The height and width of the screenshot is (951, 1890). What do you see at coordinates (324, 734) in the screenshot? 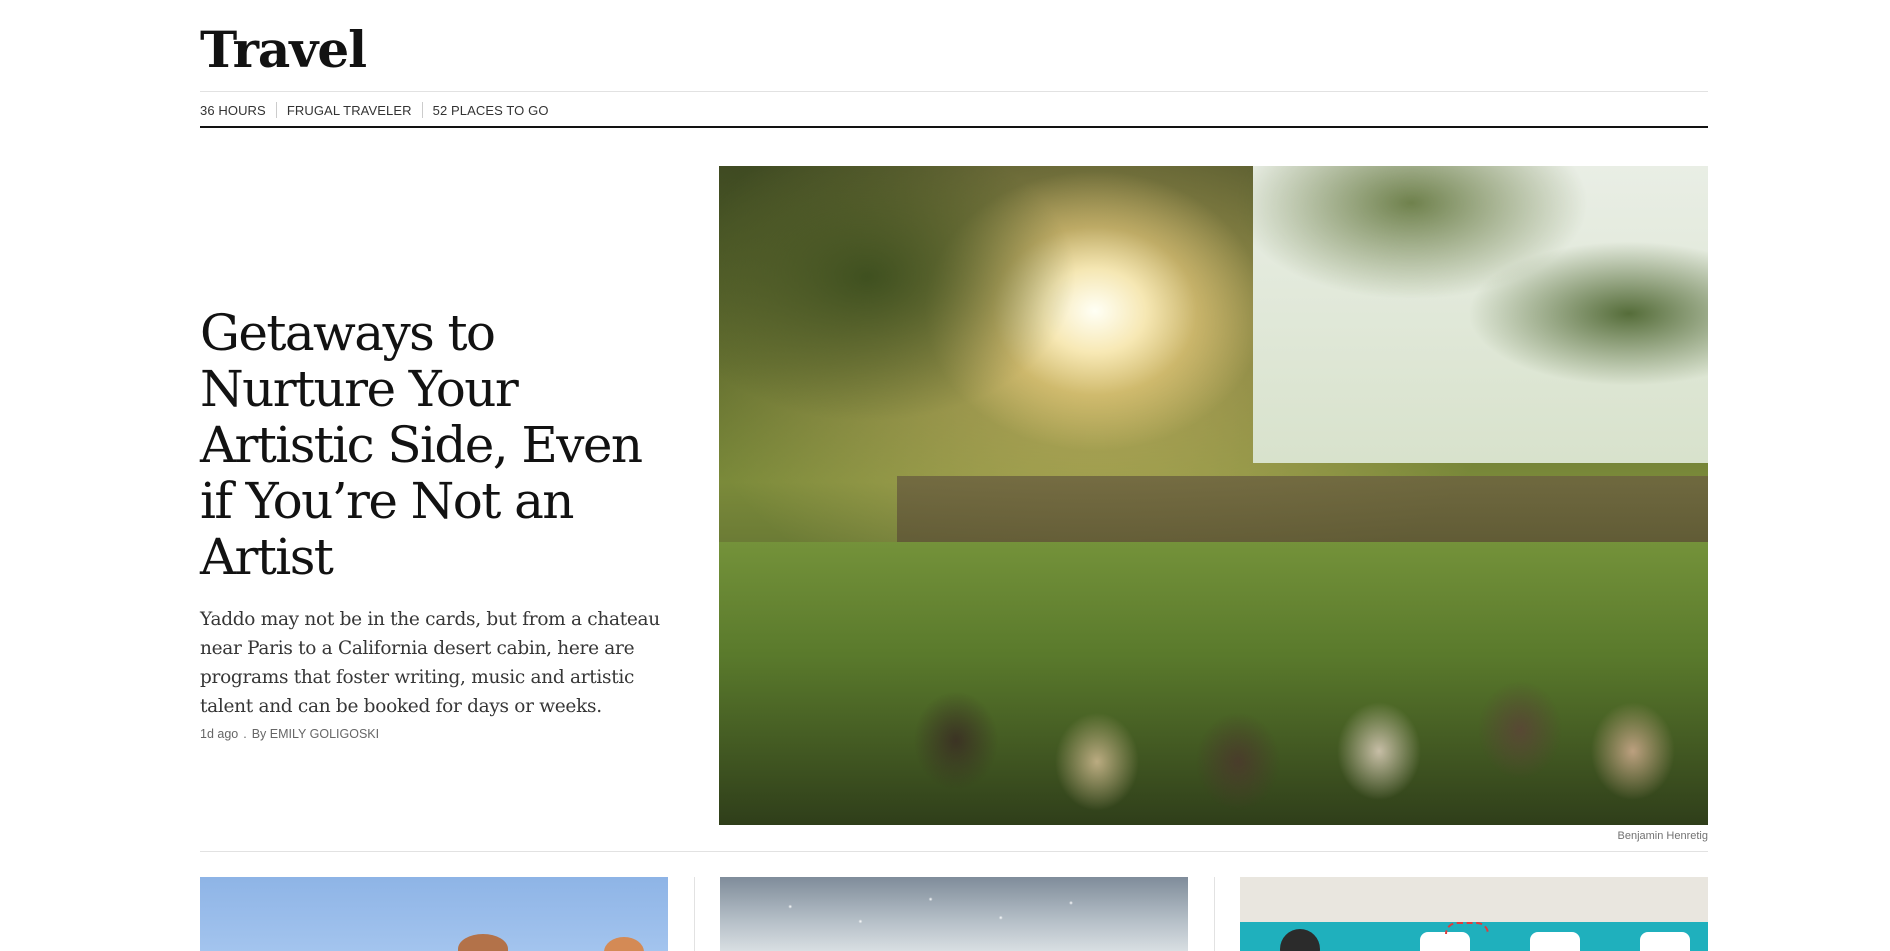
I see `lede-author: Emily Goligoski` at bounding box center [324, 734].